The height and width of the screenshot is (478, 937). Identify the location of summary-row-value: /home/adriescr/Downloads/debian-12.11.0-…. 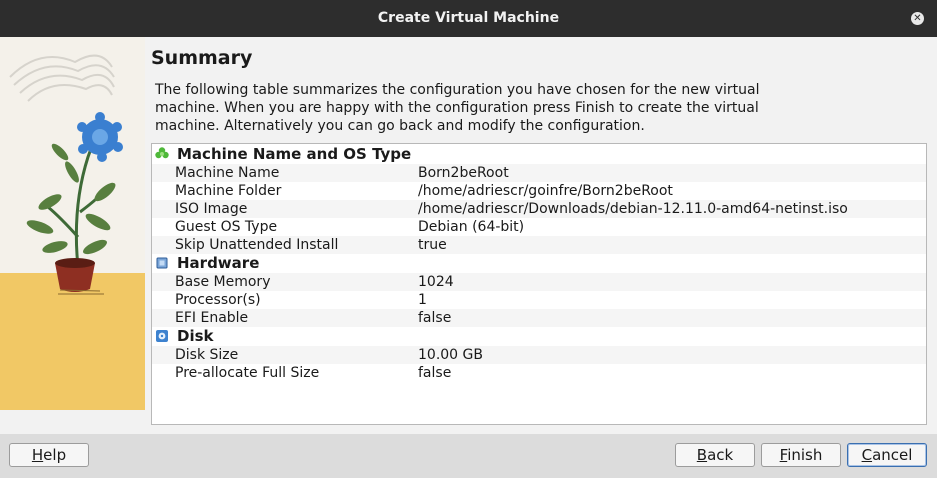
(633, 209).